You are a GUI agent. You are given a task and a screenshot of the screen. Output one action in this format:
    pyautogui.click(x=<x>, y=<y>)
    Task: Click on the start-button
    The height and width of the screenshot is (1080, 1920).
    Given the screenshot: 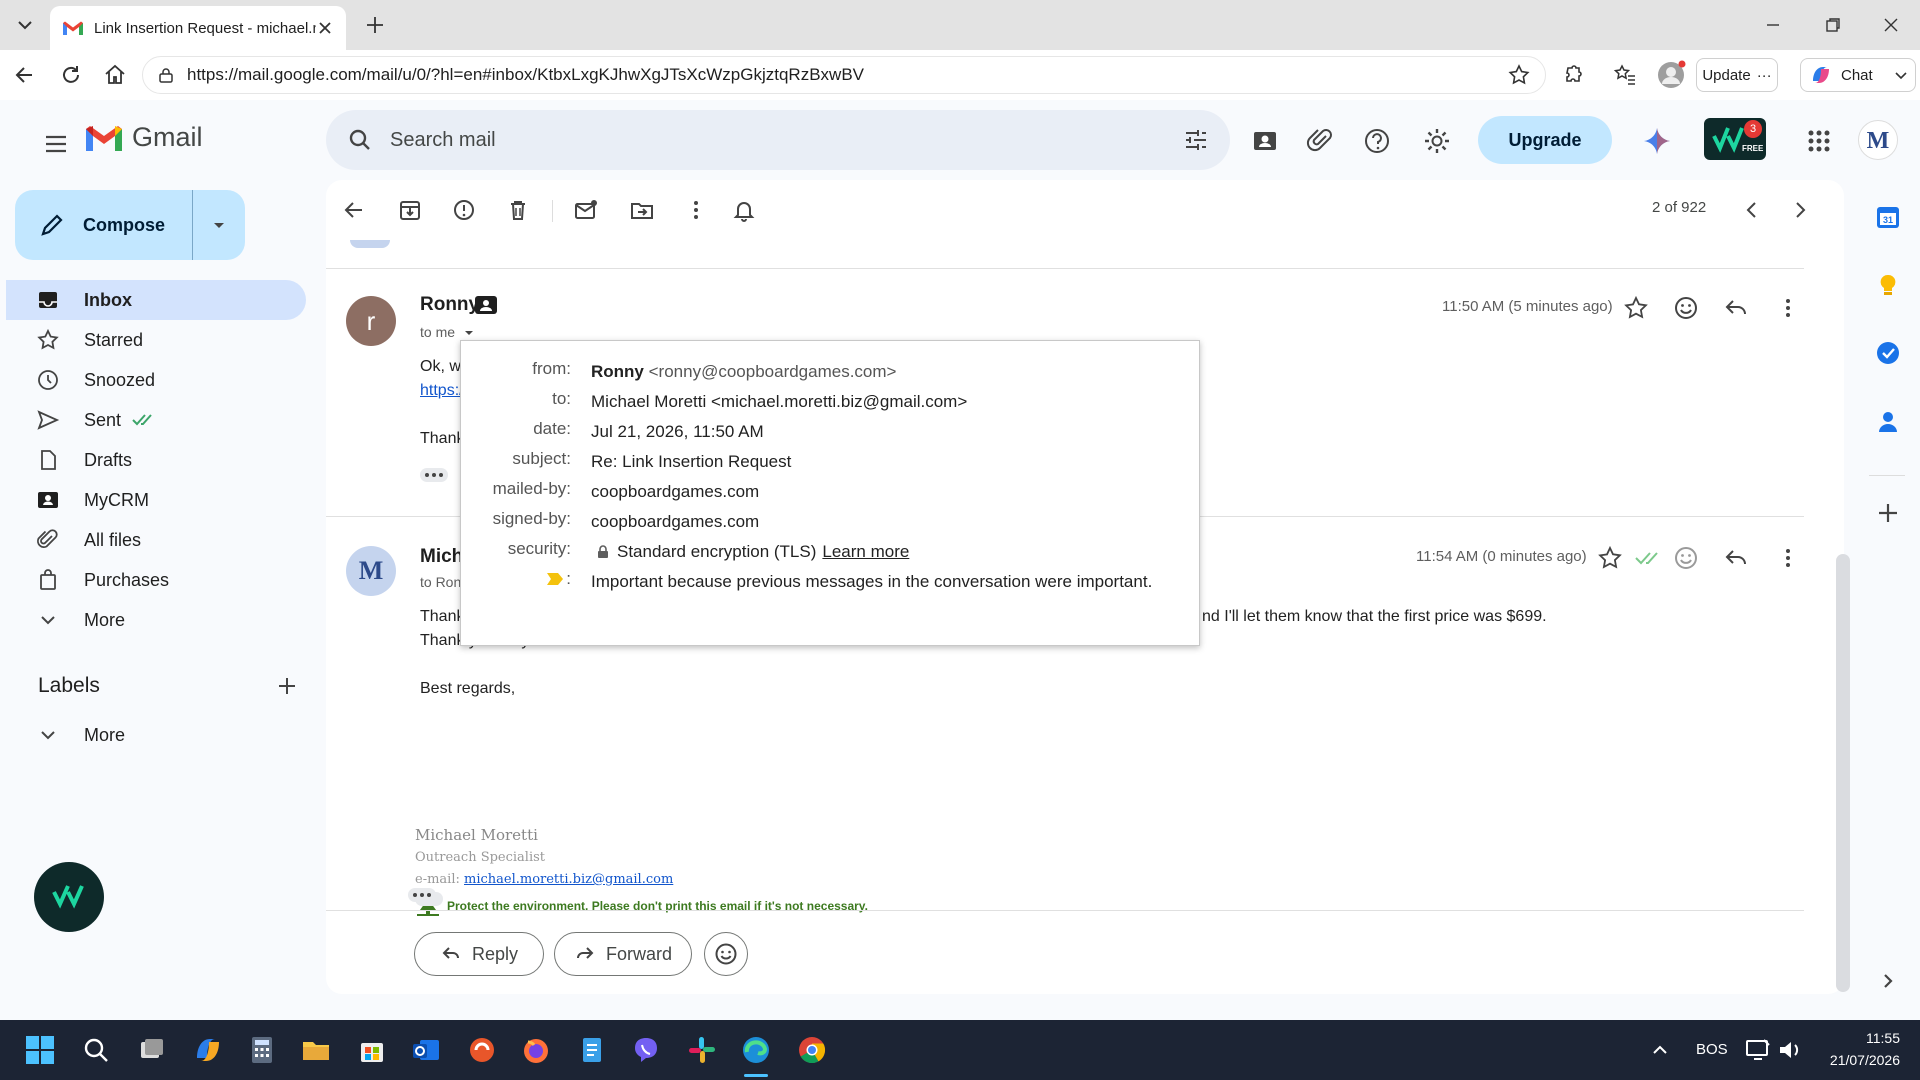 What is the action you would take?
    pyautogui.click(x=40, y=1050)
    